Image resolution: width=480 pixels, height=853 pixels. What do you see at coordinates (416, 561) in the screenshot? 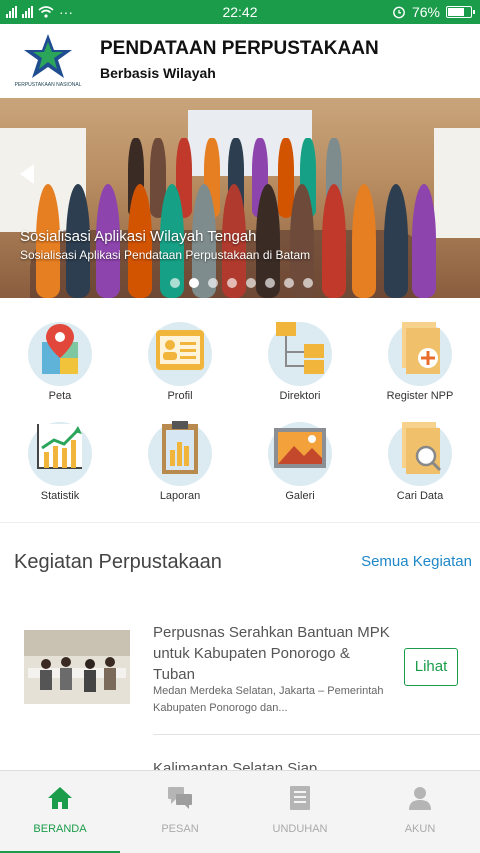
I see `all-activities-link: Semua Kegiatan` at bounding box center [416, 561].